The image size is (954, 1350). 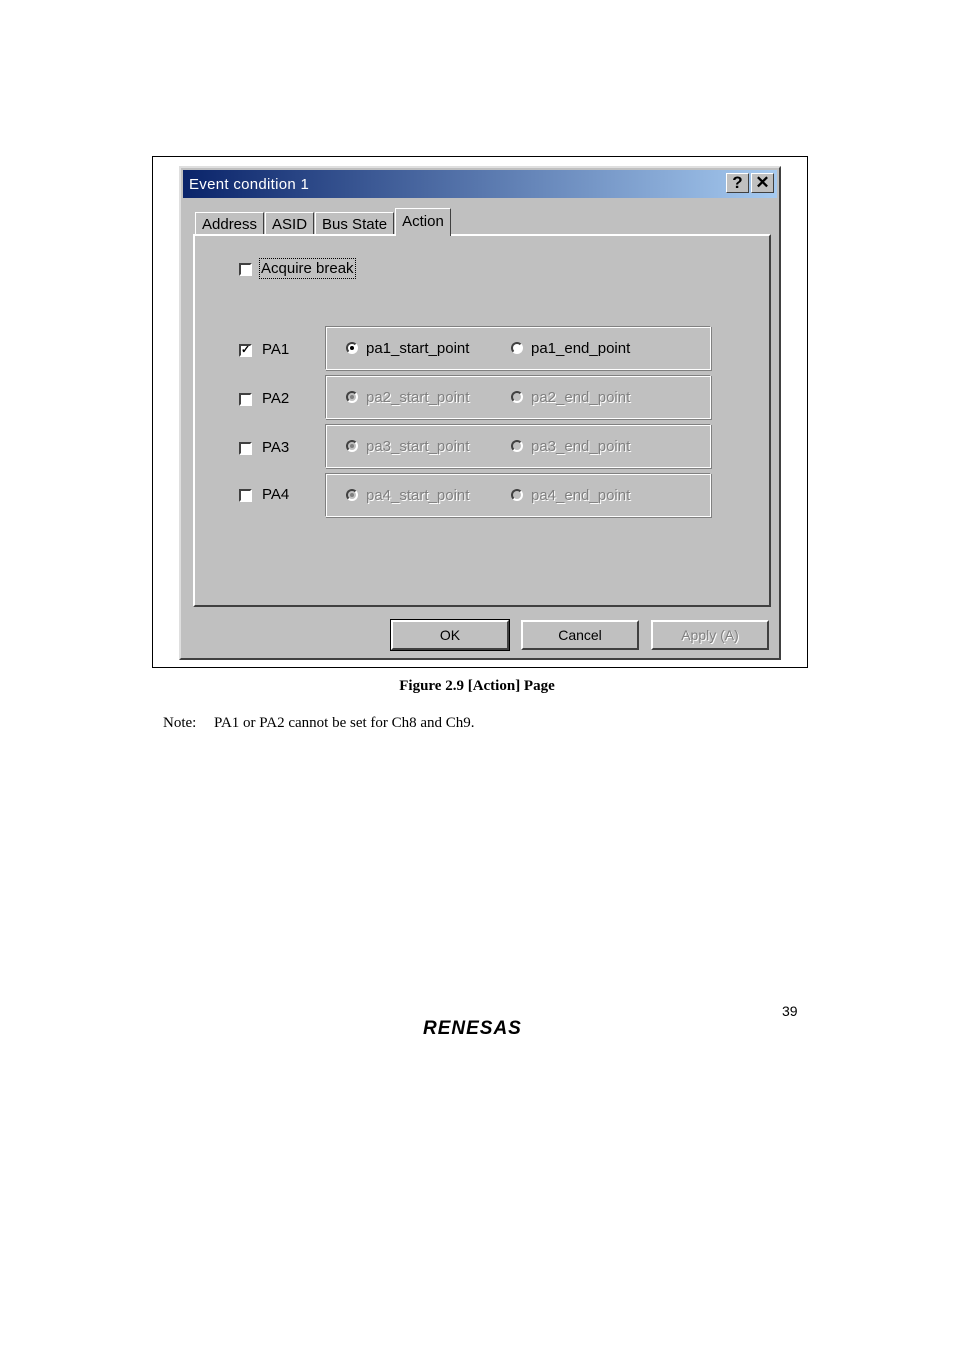 I want to click on pa4-start-label: pa4_start_point, so click(x=418, y=495).